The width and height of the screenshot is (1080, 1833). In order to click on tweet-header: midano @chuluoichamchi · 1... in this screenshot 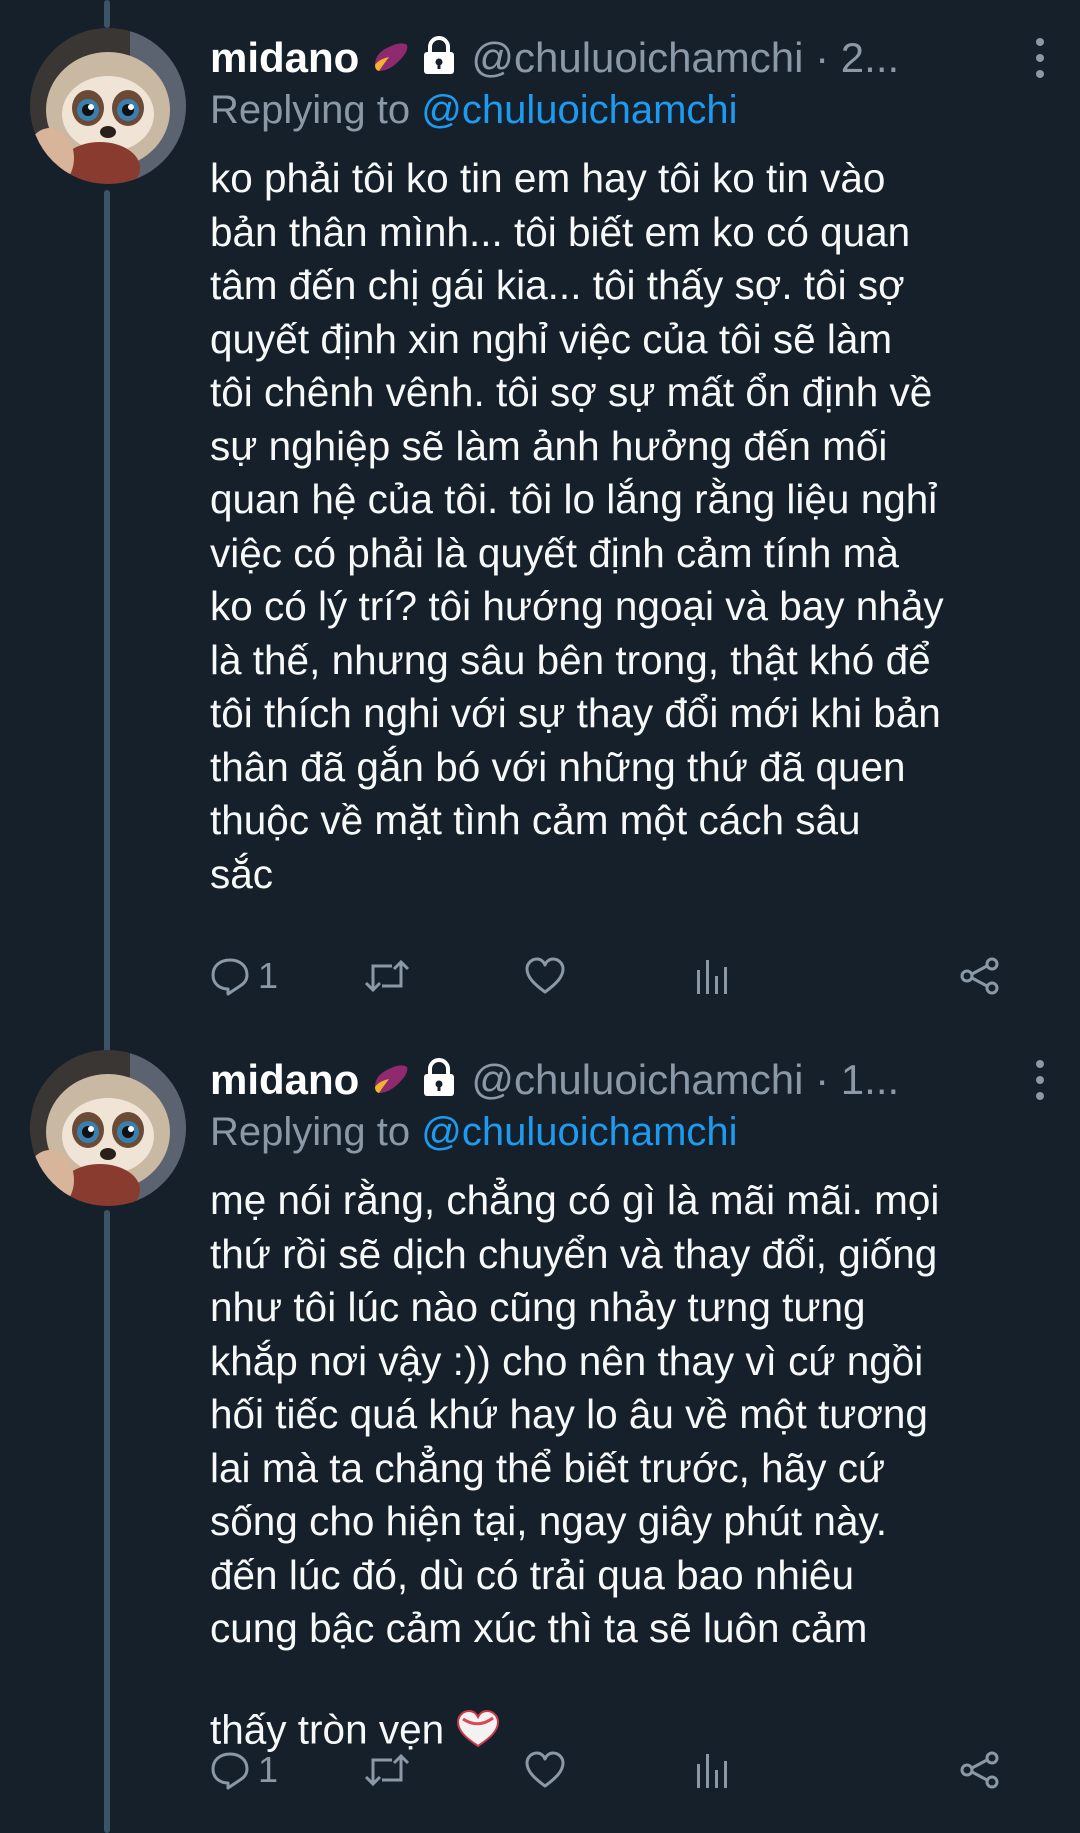, I will do `click(630, 1080)`.